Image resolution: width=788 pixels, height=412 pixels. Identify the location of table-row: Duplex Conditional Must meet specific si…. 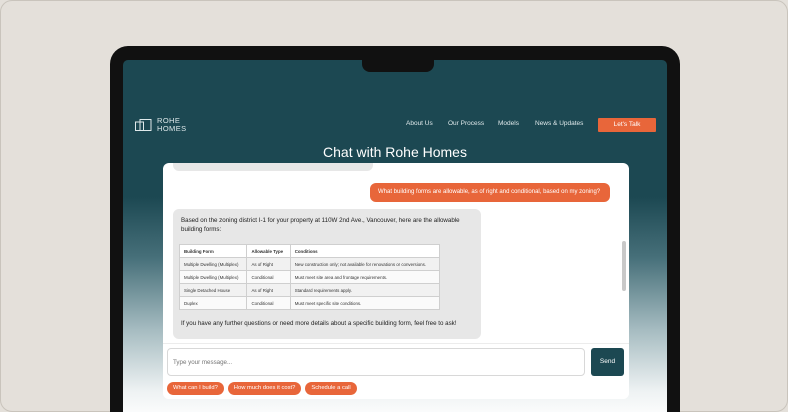
(309, 303).